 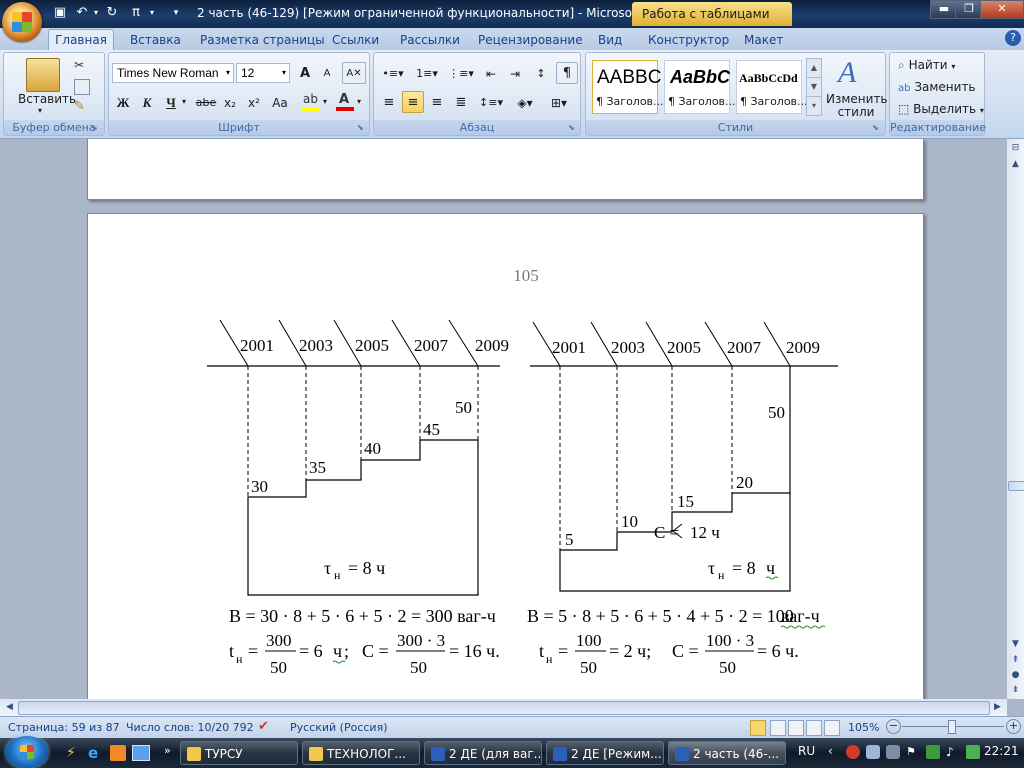 I want to click on left-value-35: 35, so click(x=317, y=467).